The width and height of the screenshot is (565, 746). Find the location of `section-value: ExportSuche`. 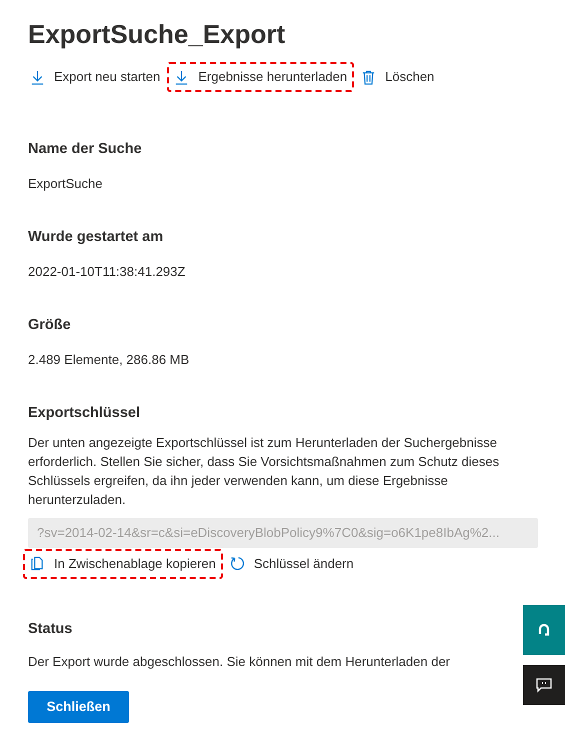

section-value: ExportSuche is located at coordinates (66, 184).